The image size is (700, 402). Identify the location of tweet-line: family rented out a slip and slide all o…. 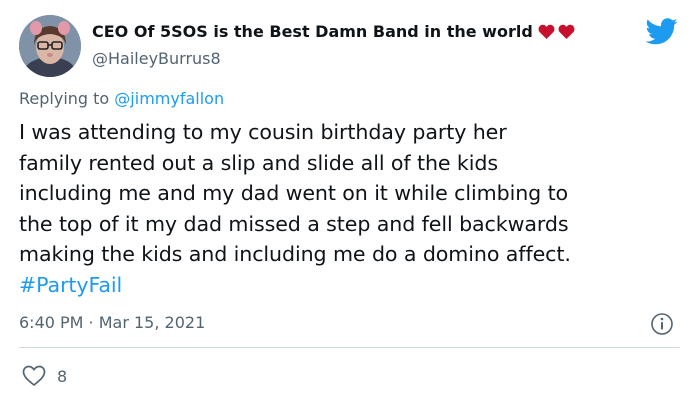
(258, 162).